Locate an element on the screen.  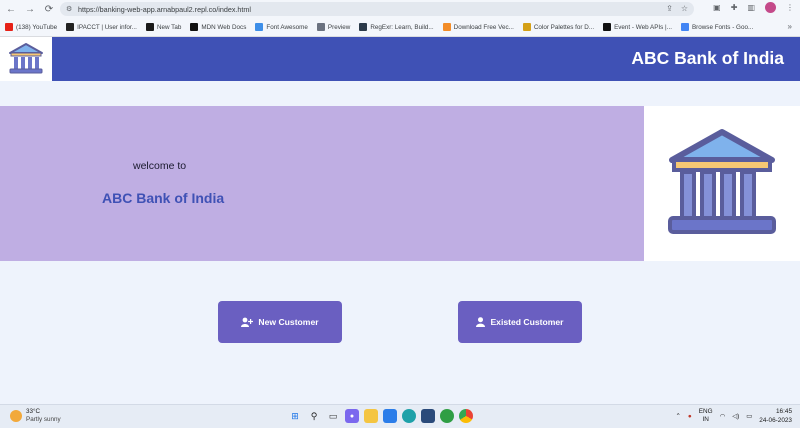
taskbar-apps: ⊞ ⚲ ▭ ● is located at coordinates (380, 416).